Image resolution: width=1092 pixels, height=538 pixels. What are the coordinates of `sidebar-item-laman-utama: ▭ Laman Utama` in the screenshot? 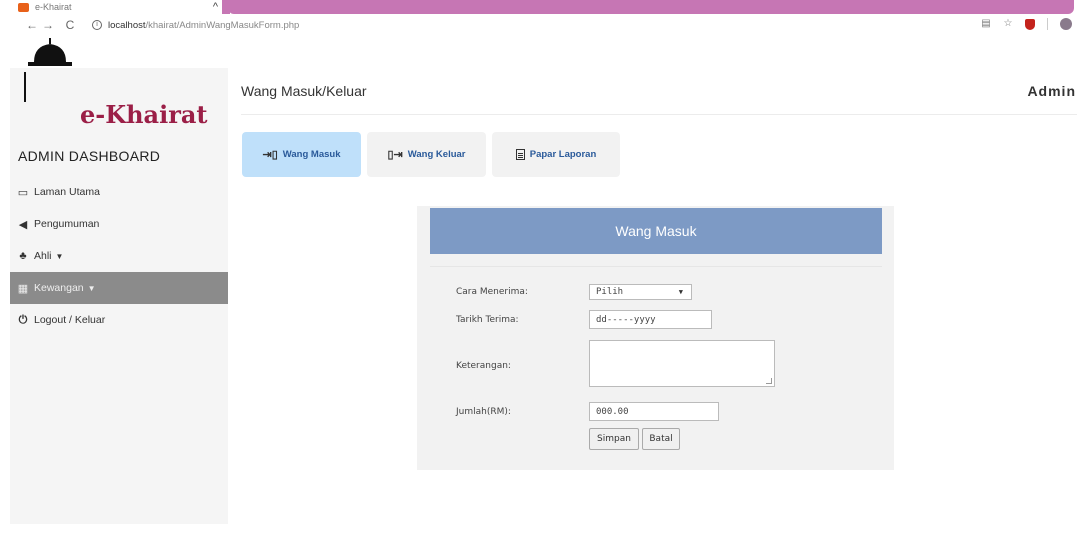 It's located at (119, 192).